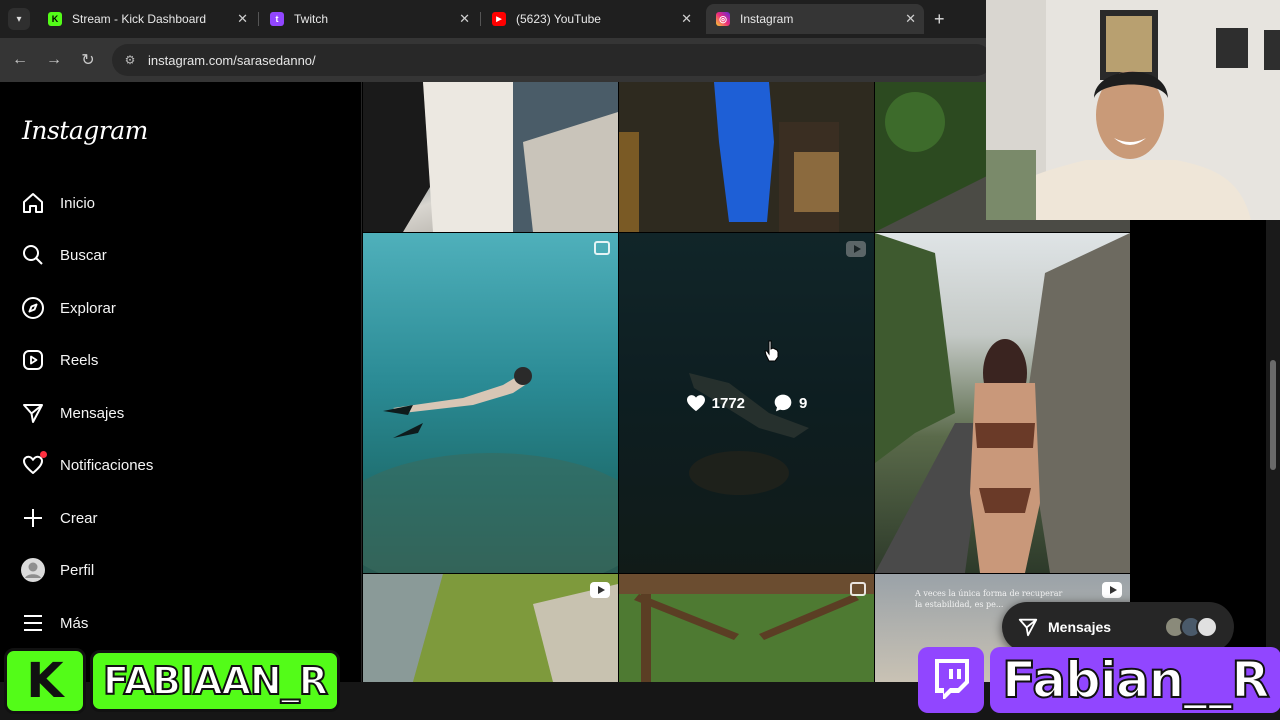 The width and height of the screenshot is (1280, 720). I want to click on sidebar-item-crear: Crear, so click(59, 518).